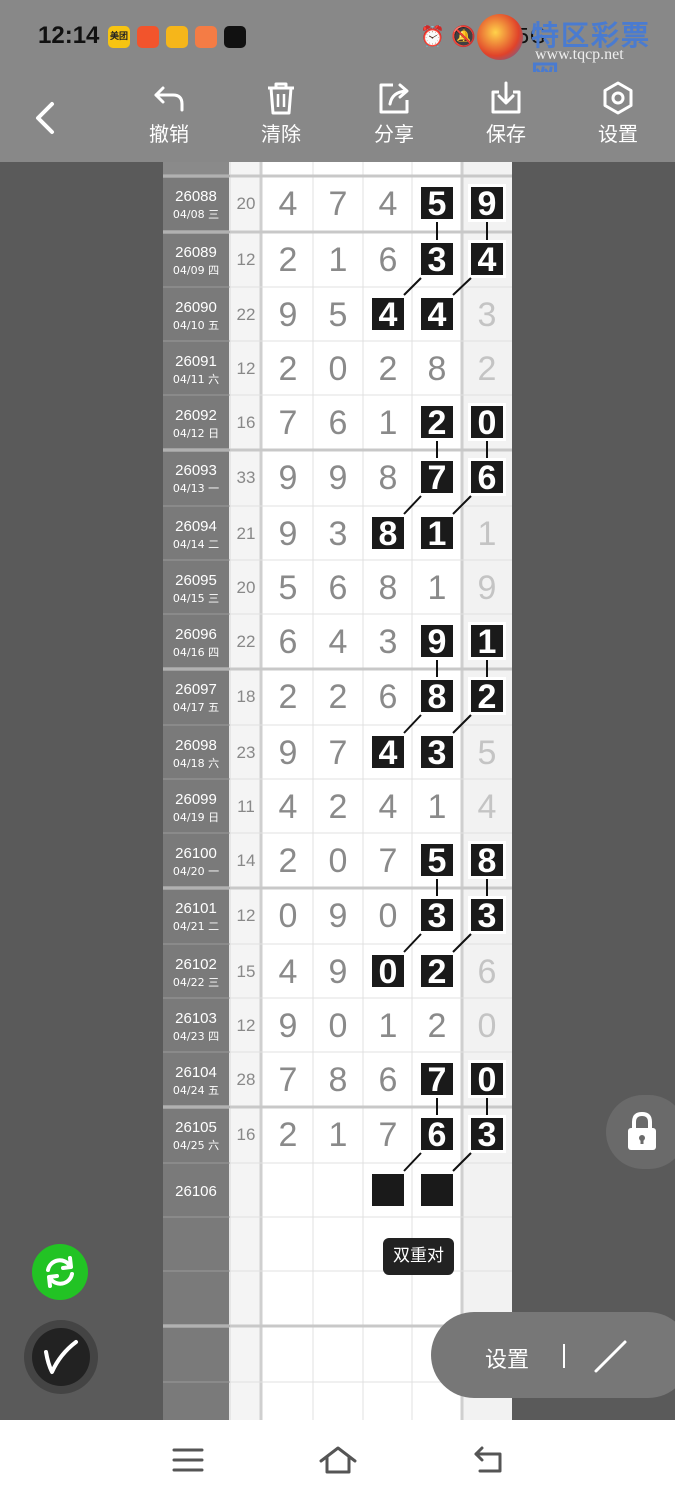 The width and height of the screenshot is (675, 1500). Describe the element at coordinates (196, 982) in the screenshot. I see `issue-date: 04/22 三` at that location.